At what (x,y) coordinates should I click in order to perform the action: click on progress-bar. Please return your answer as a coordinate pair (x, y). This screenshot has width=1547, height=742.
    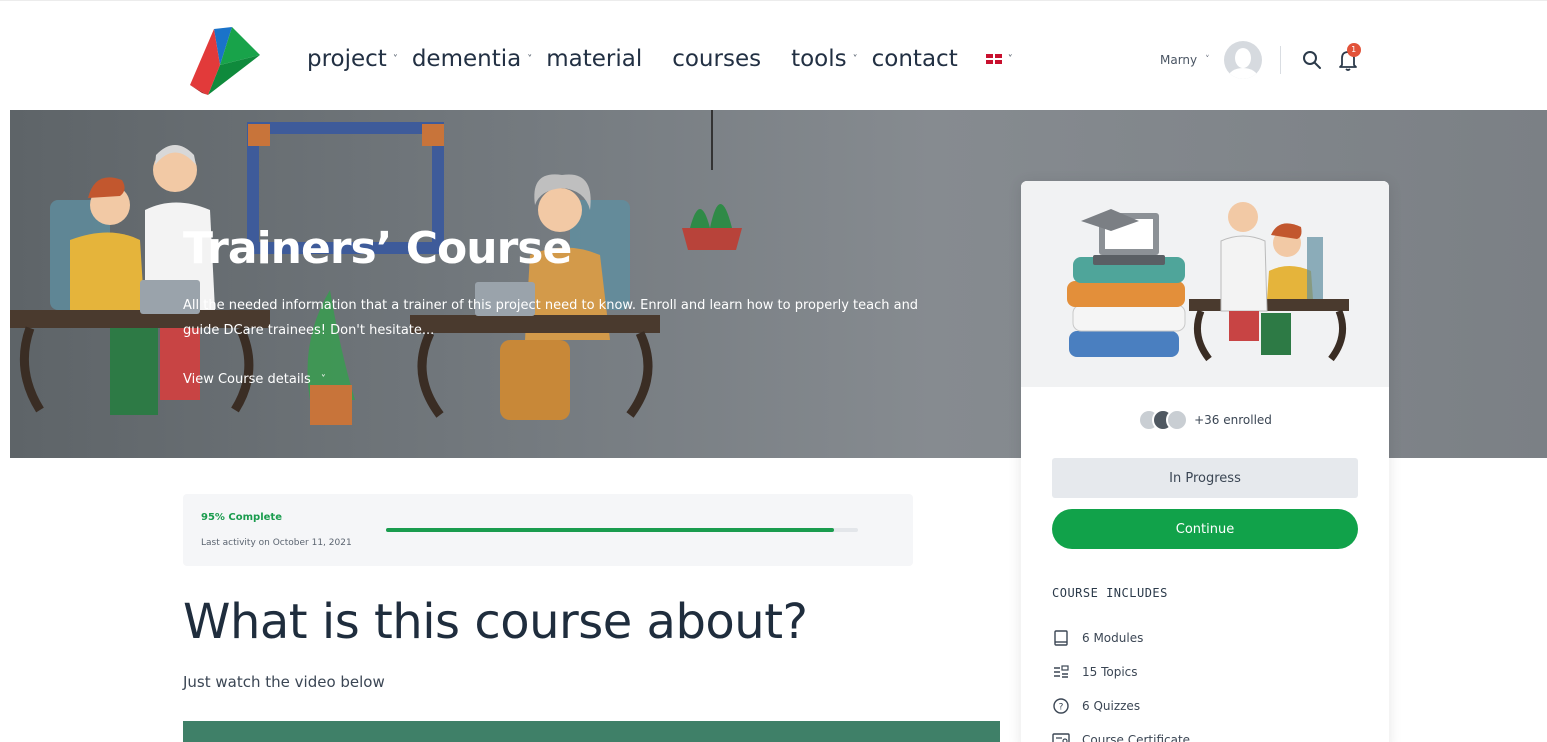
    Looking at the image, I should click on (622, 530).